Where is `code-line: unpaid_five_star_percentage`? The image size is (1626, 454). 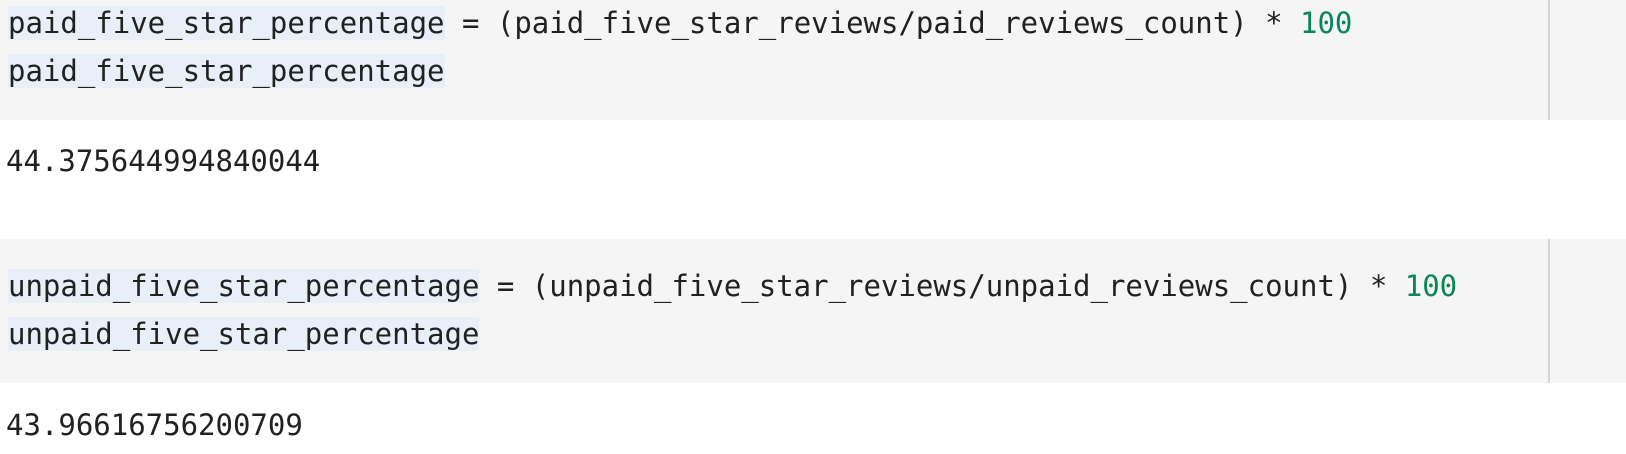
code-line: unpaid_five_star_percentage is located at coordinates (244, 334).